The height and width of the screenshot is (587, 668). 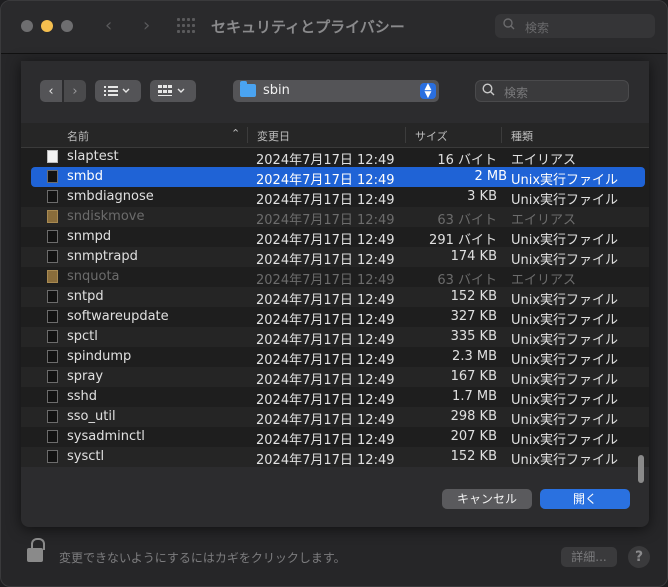 What do you see at coordinates (85, 376) in the screenshot?
I see `file-name: spray` at bounding box center [85, 376].